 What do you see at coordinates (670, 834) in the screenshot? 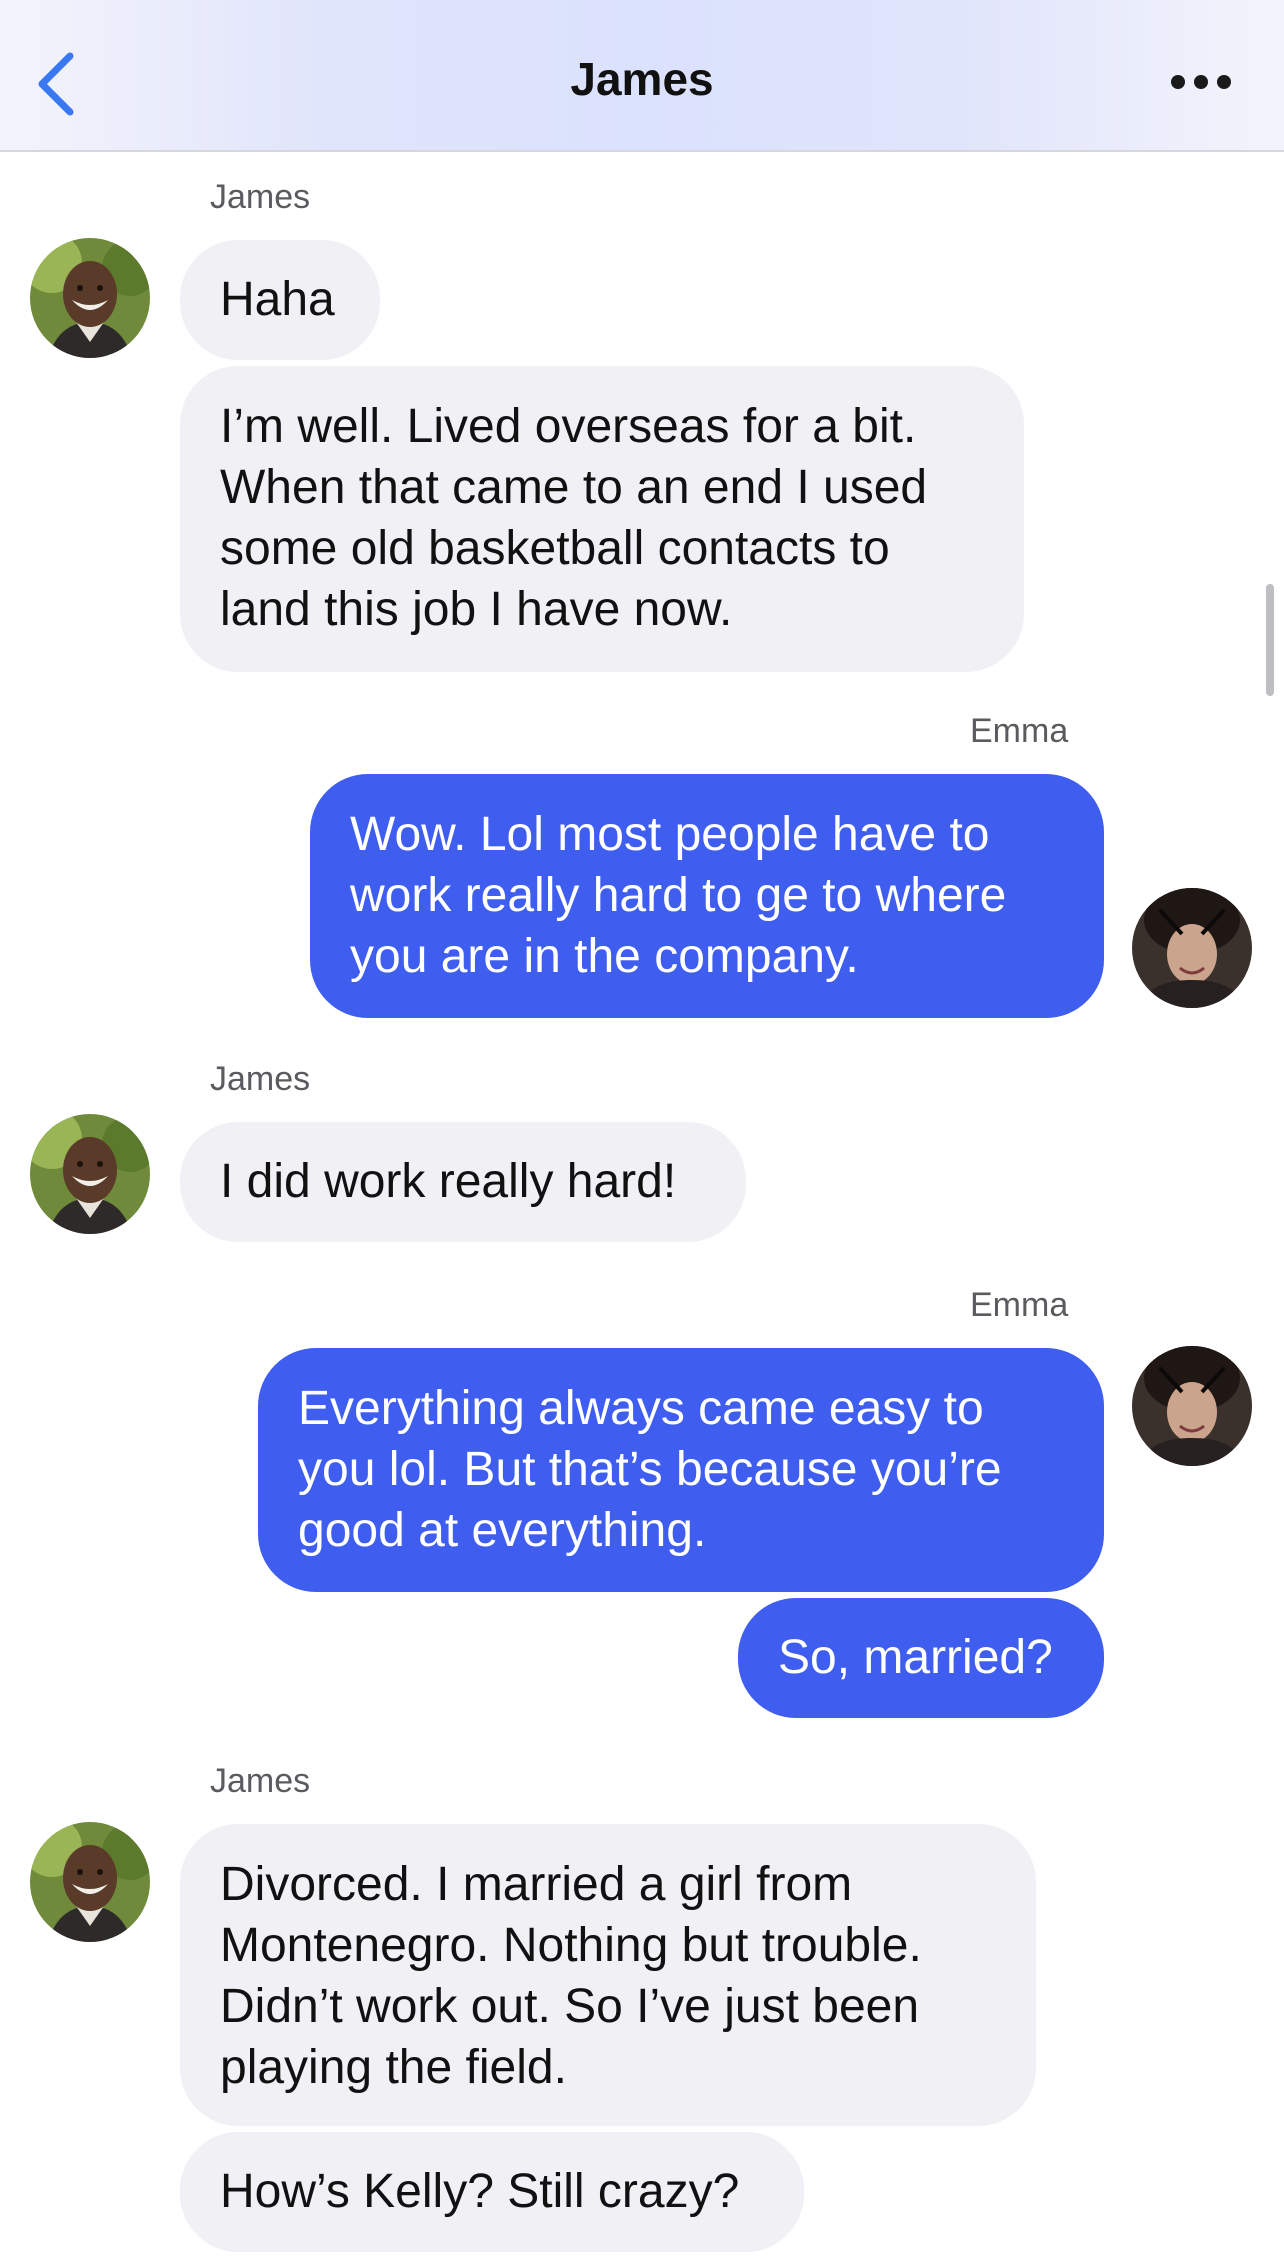
I see `message-line: Wow. Lol most people have to` at bounding box center [670, 834].